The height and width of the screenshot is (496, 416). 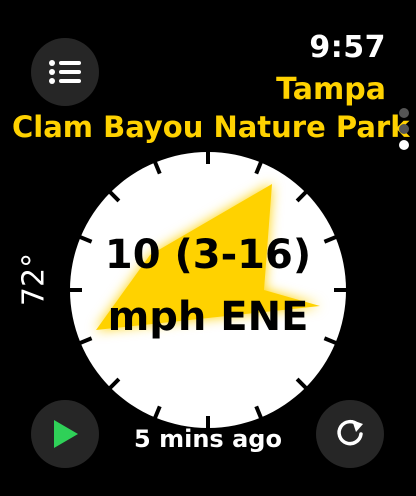 I want to click on wind-speed: 10 (3-16), so click(x=208, y=255).